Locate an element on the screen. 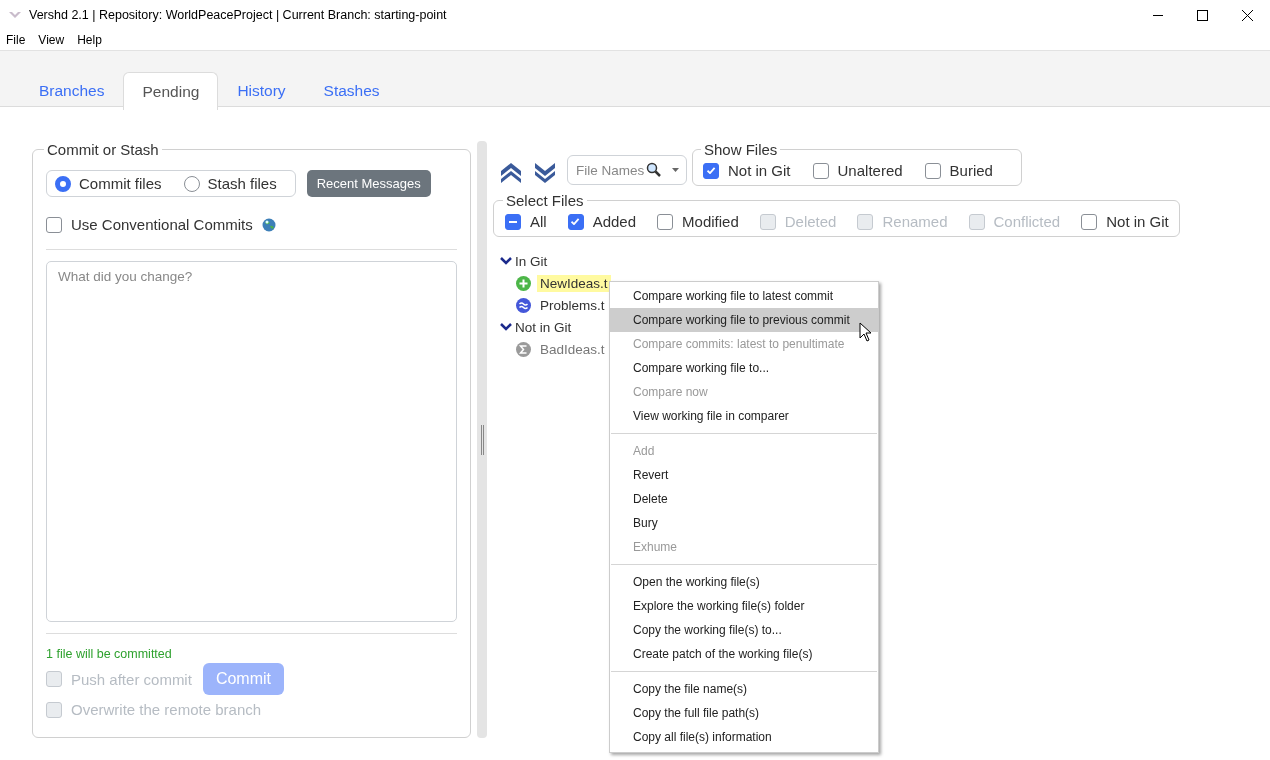 The height and width of the screenshot is (760, 1270). approx-icon is located at coordinates (523, 305).